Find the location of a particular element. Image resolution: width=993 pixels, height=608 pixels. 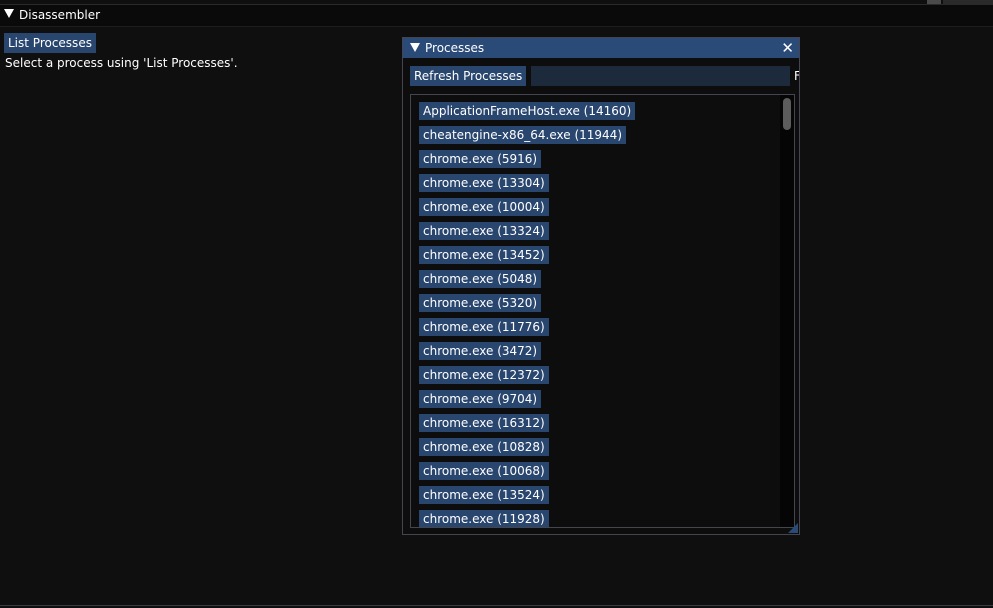

resize-grip-icon is located at coordinates (793, 528).